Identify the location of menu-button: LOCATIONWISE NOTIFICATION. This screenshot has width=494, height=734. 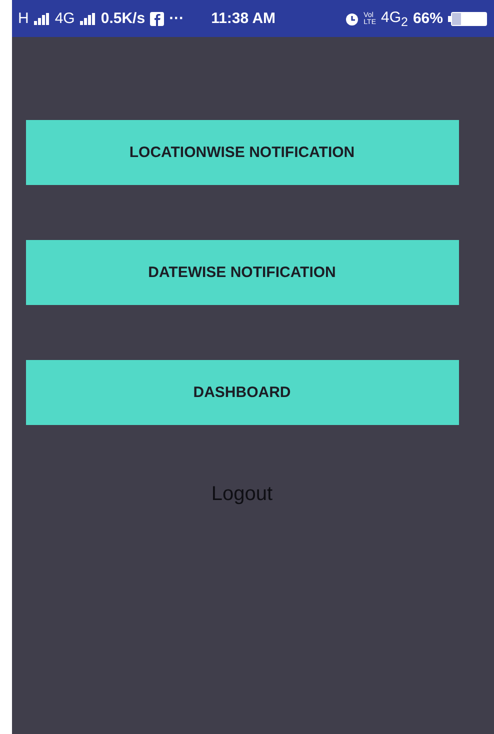
(242, 152).